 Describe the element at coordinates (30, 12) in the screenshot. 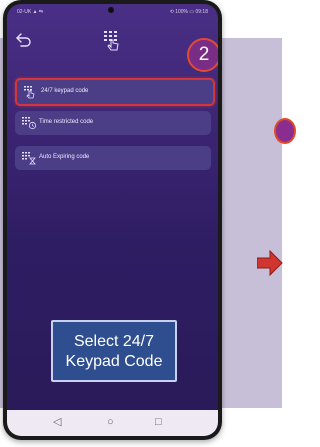

I see `status-left: 02-UK ▲ ⇆` at that location.